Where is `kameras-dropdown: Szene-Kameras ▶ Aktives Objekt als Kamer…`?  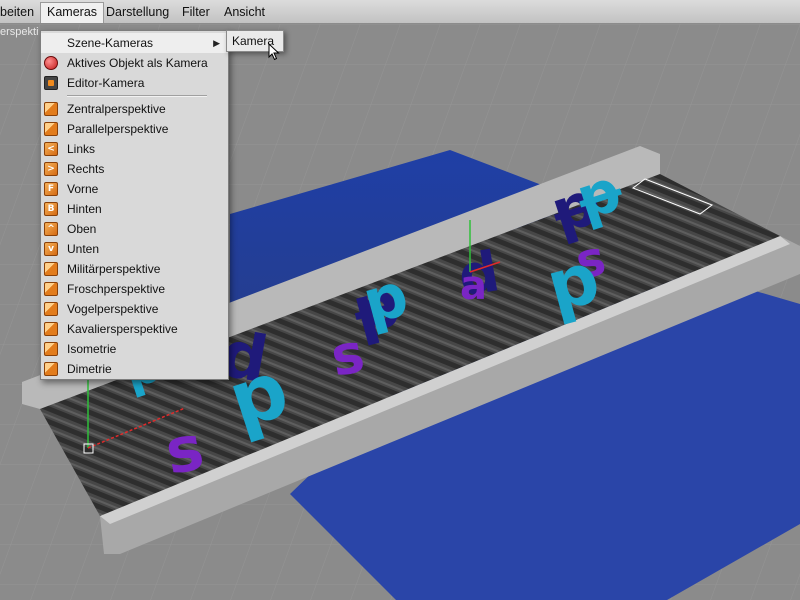
kameras-dropdown: Szene-Kameras ▶ Aktives Objekt als Kamer… is located at coordinates (134, 205).